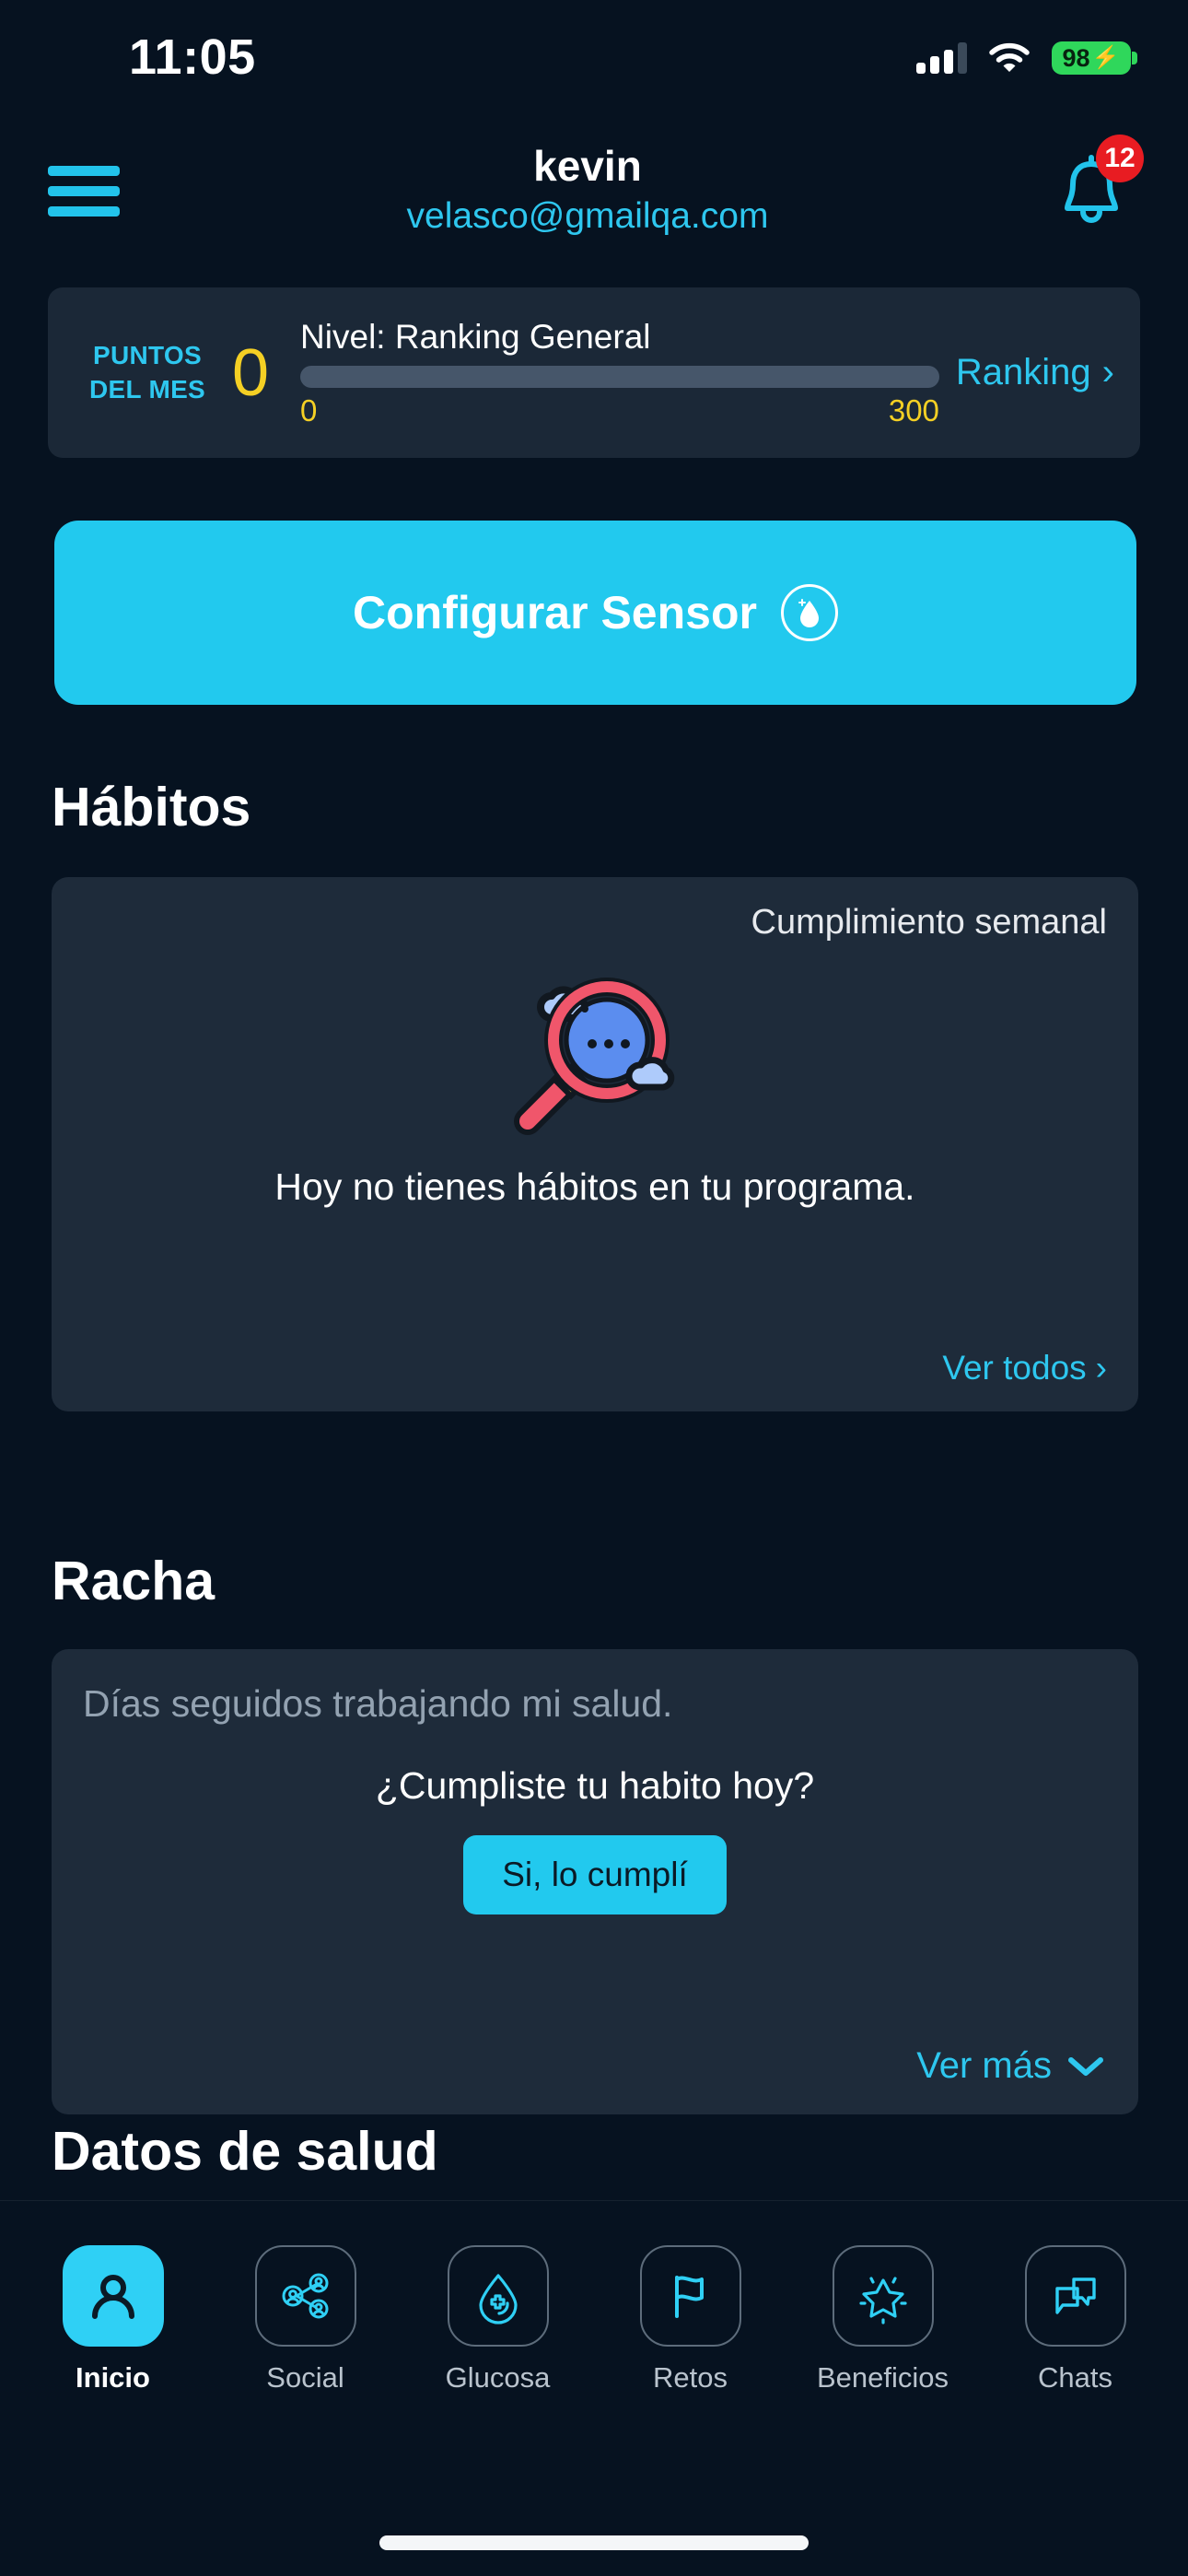  Describe the element at coordinates (1085, 2066) in the screenshot. I see `chevron-down-icon` at that location.